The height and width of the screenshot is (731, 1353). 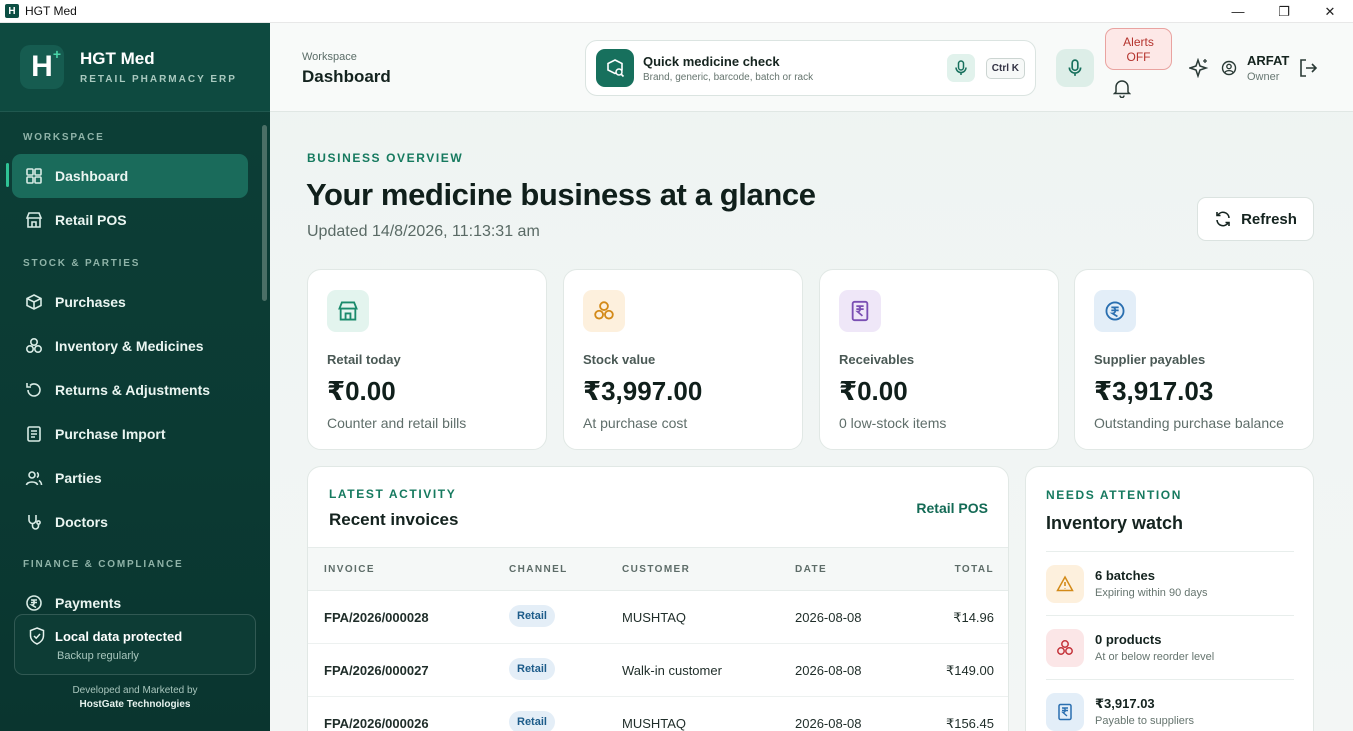 What do you see at coordinates (811, 569) in the screenshot?
I see `column-header: DATE` at bounding box center [811, 569].